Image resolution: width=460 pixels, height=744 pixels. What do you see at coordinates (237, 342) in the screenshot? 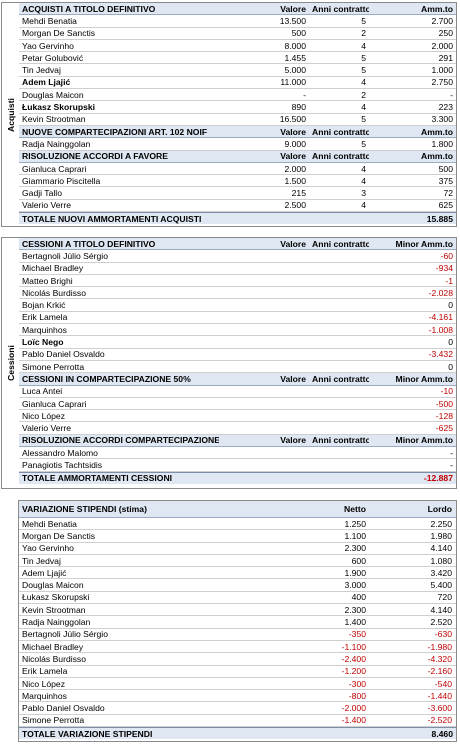
I see `table-row: Loïc Nego 0` at bounding box center [237, 342].